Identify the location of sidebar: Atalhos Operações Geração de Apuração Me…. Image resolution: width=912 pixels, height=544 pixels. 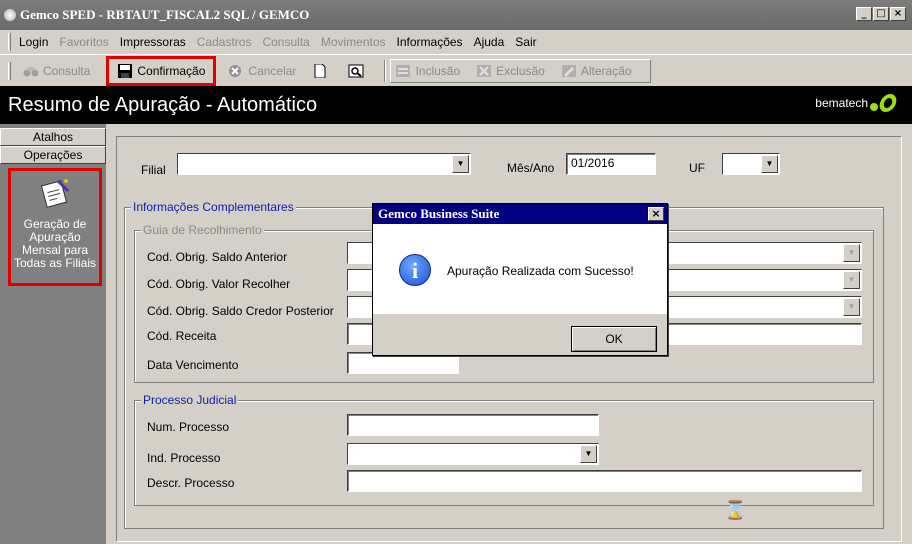
(53, 334).